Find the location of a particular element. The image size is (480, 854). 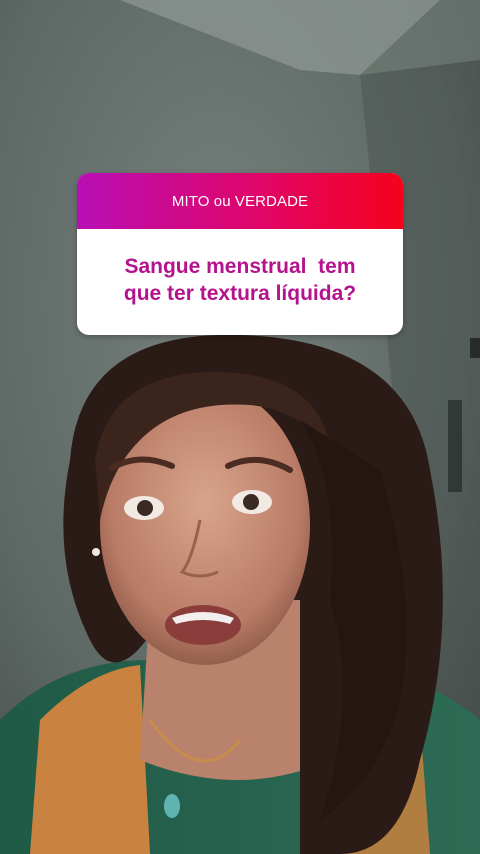

question-sticker-title: MITO ou VERDADE is located at coordinates (240, 201).